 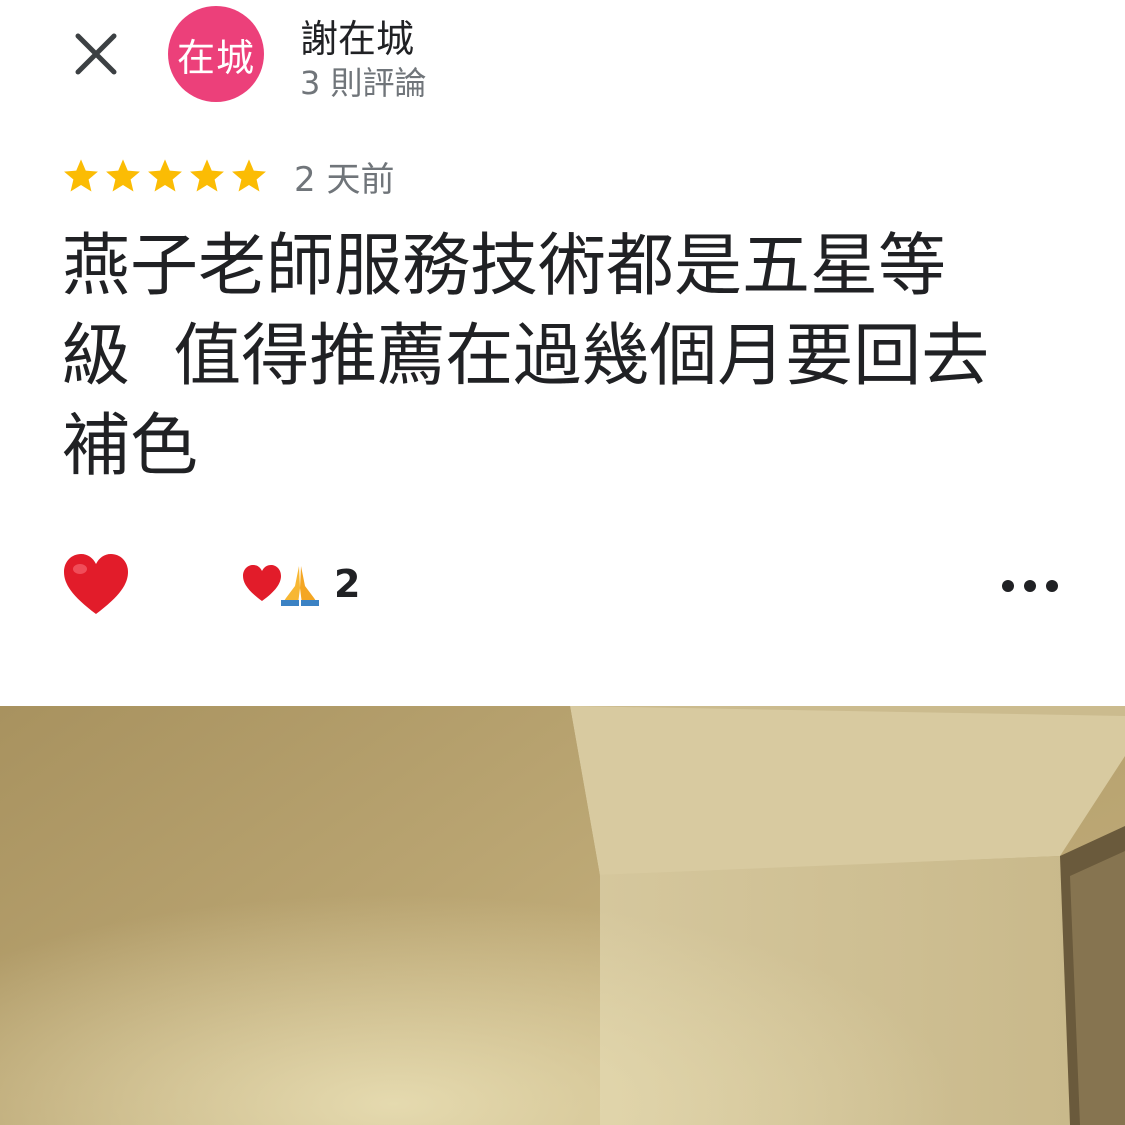 What do you see at coordinates (357, 35) in the screenshot?
I see `reviewer-name: 謝在城` at bounding box center [357, 35].